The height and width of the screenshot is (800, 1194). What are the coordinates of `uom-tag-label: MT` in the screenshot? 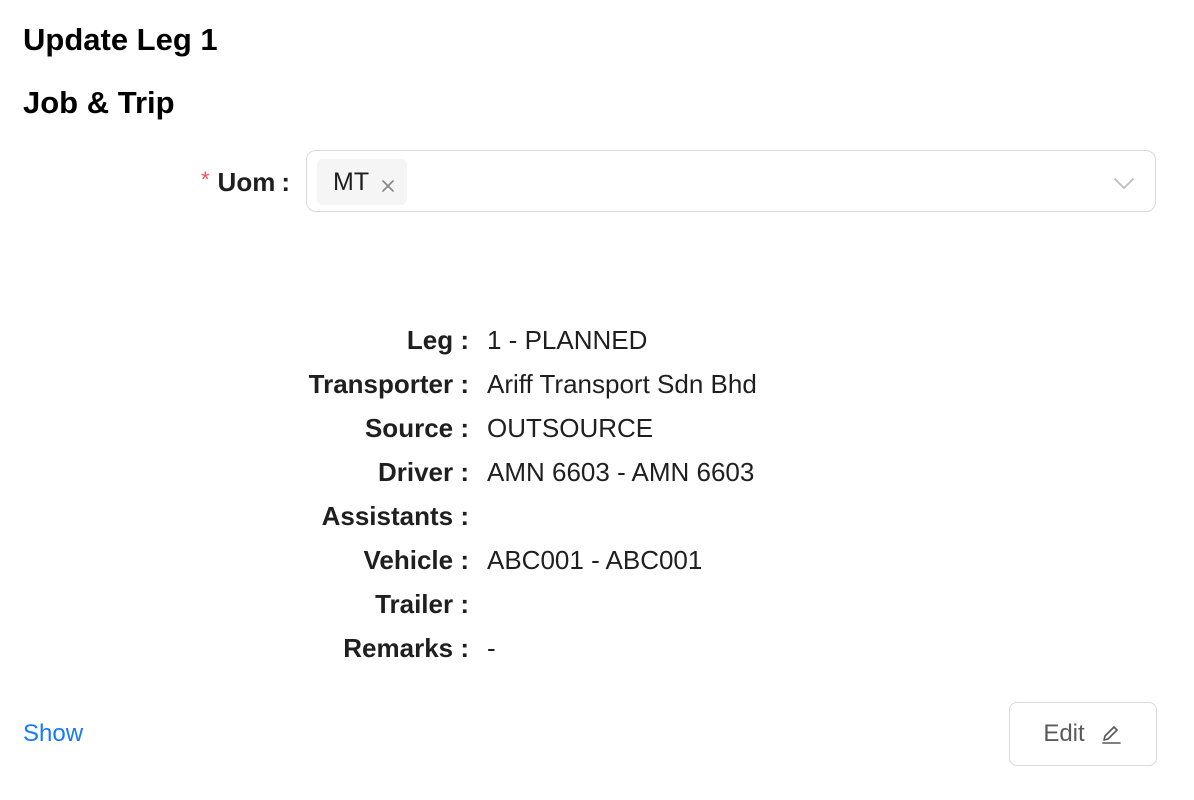 It's located at (351, 181).